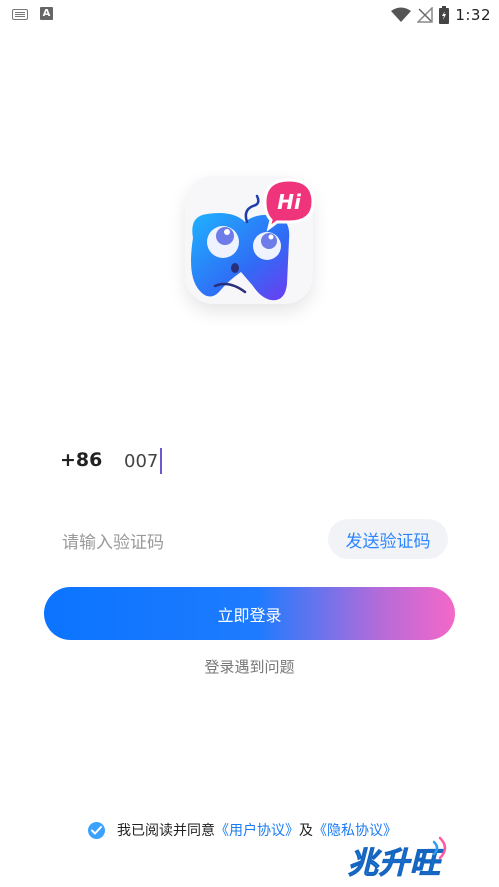  What do you see at coordinates (20, 14) in the screenshot?
I see `keyboard-icon` at bounding box center [20, 14].